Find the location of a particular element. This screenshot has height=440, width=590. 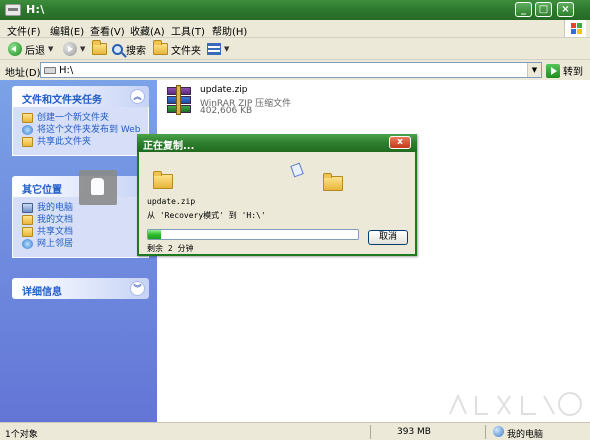

search-button: 搜索 is located at coordinates (129, 49).